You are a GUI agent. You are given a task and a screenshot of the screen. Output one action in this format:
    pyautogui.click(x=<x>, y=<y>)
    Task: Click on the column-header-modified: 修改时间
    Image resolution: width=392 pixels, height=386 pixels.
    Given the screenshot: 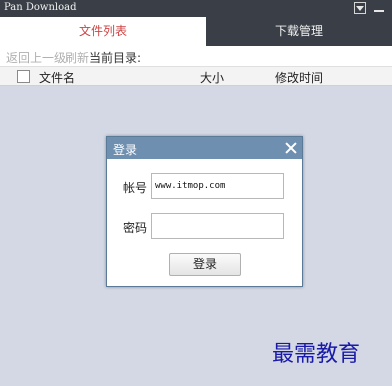 What is the action you would take?
    pyautogui.click(x=299, y=77)
    